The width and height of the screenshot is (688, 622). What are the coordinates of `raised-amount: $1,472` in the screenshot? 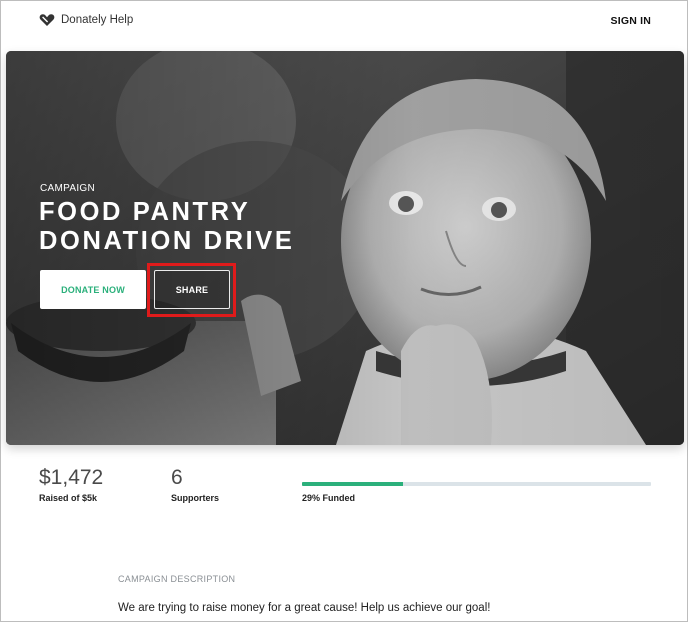 It's located at (71, 477).